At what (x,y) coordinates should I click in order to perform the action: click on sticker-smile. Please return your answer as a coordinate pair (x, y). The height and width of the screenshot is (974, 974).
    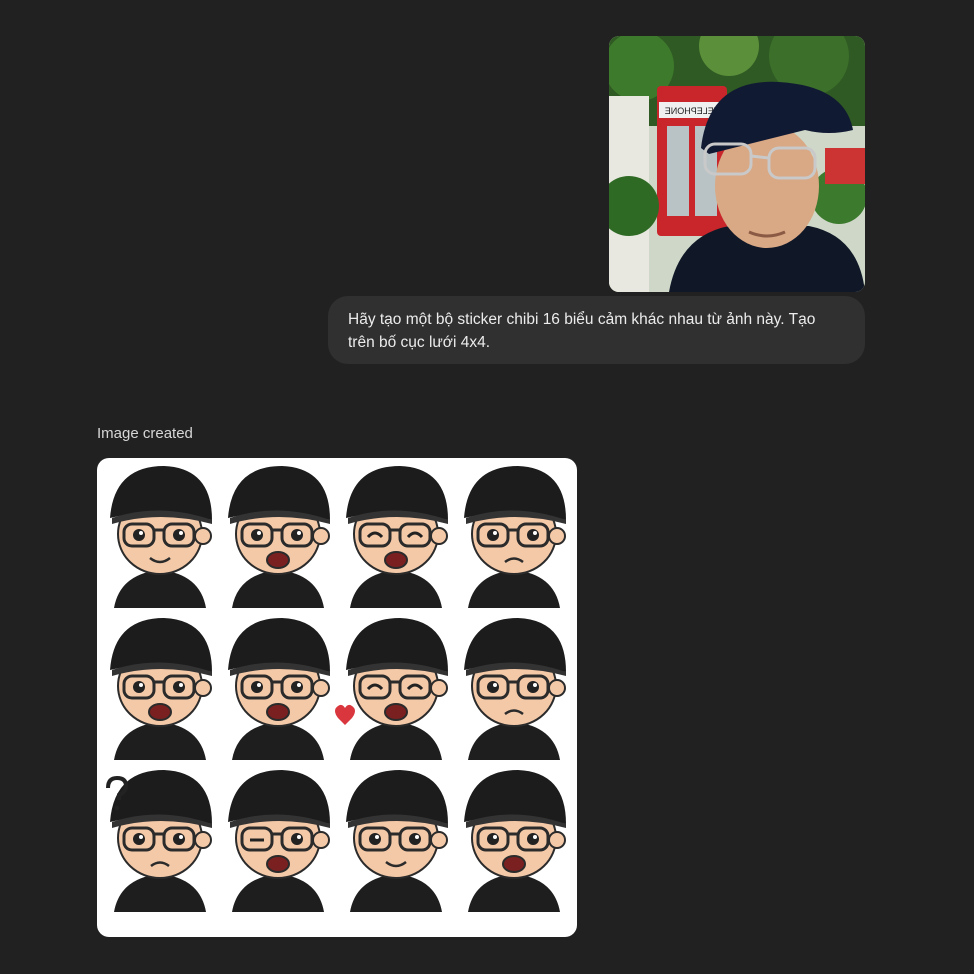
    Looking at the image, I should click on (397, 841).